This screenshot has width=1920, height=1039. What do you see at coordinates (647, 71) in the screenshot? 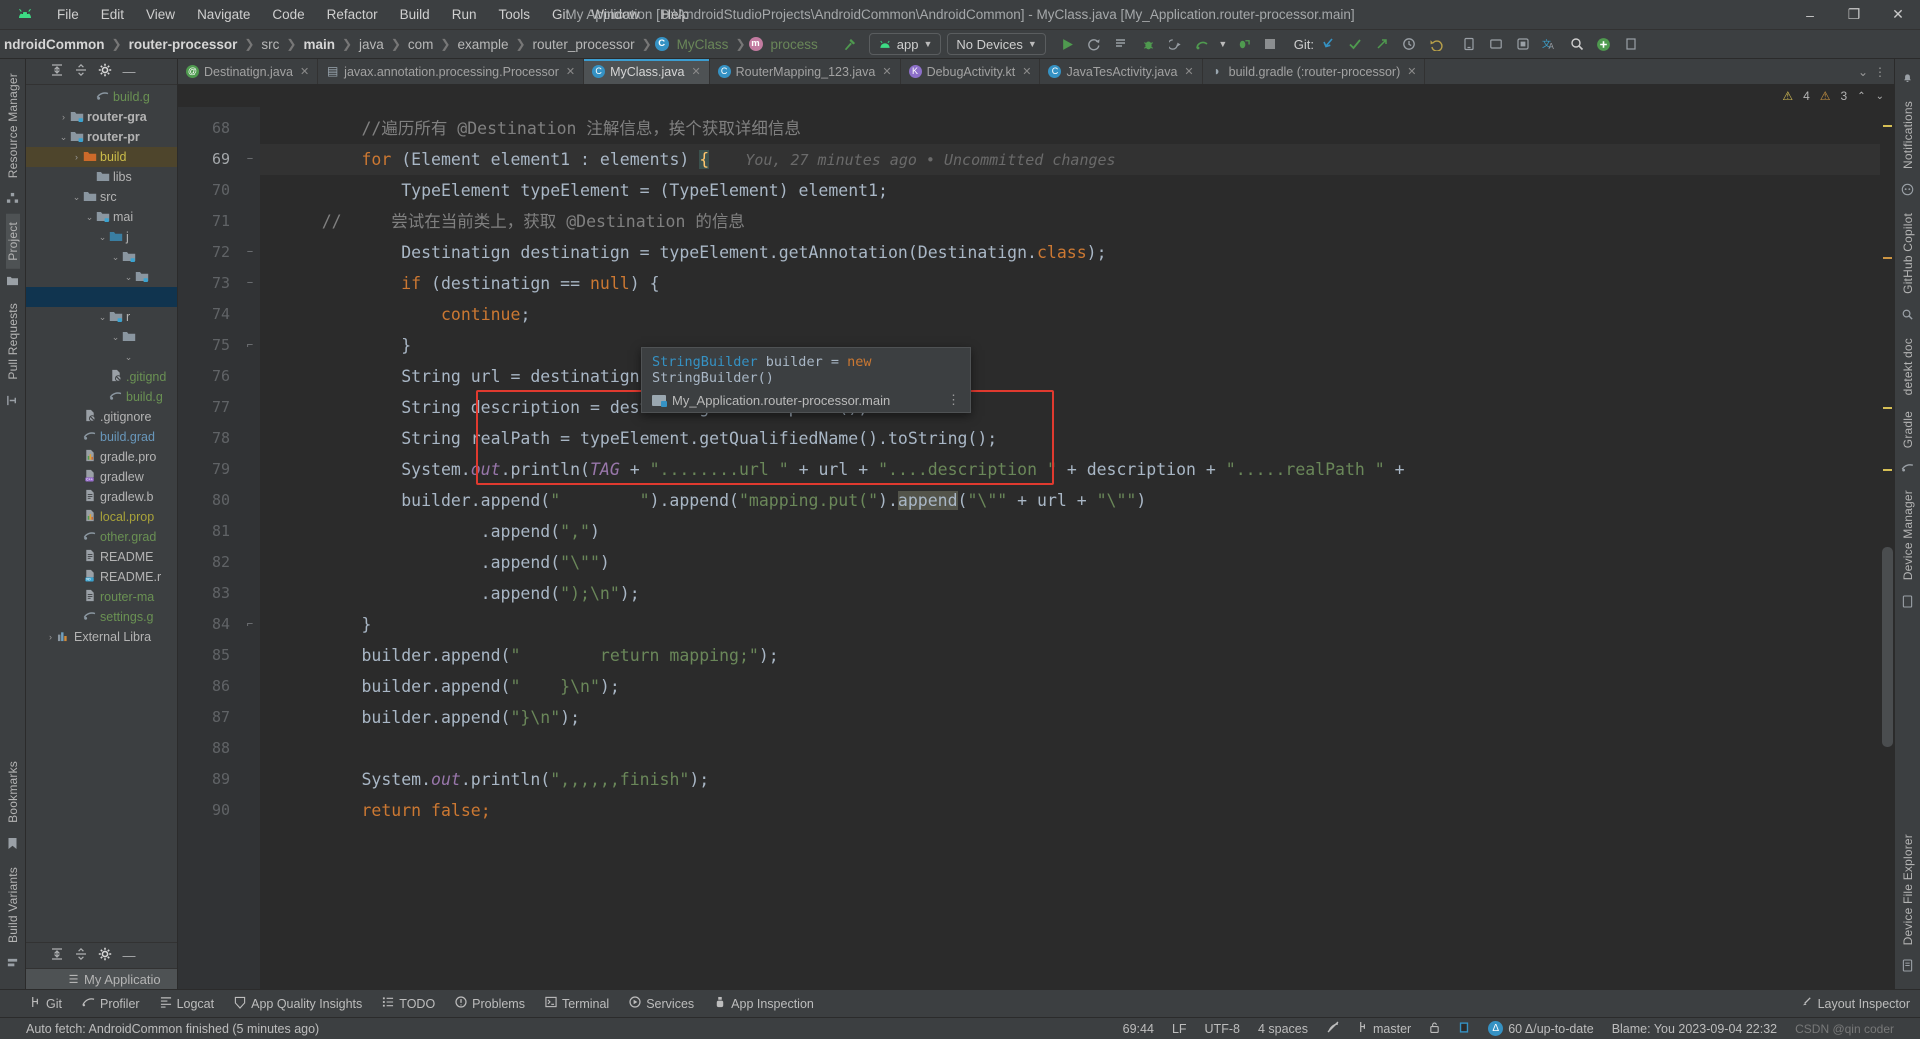
I see `editor-tab: C MyClass.java ✕` at bounding box center [647, 71].